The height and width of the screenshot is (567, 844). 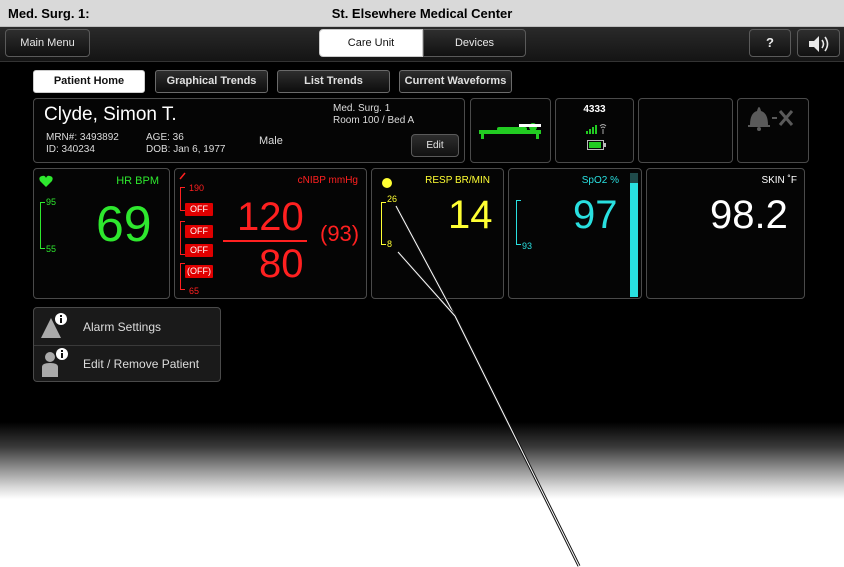 What do you see at coordinates (600, 180) in the screenshot?
I see `spo2-label: SpO2 %` at bounding box center [600, 180].